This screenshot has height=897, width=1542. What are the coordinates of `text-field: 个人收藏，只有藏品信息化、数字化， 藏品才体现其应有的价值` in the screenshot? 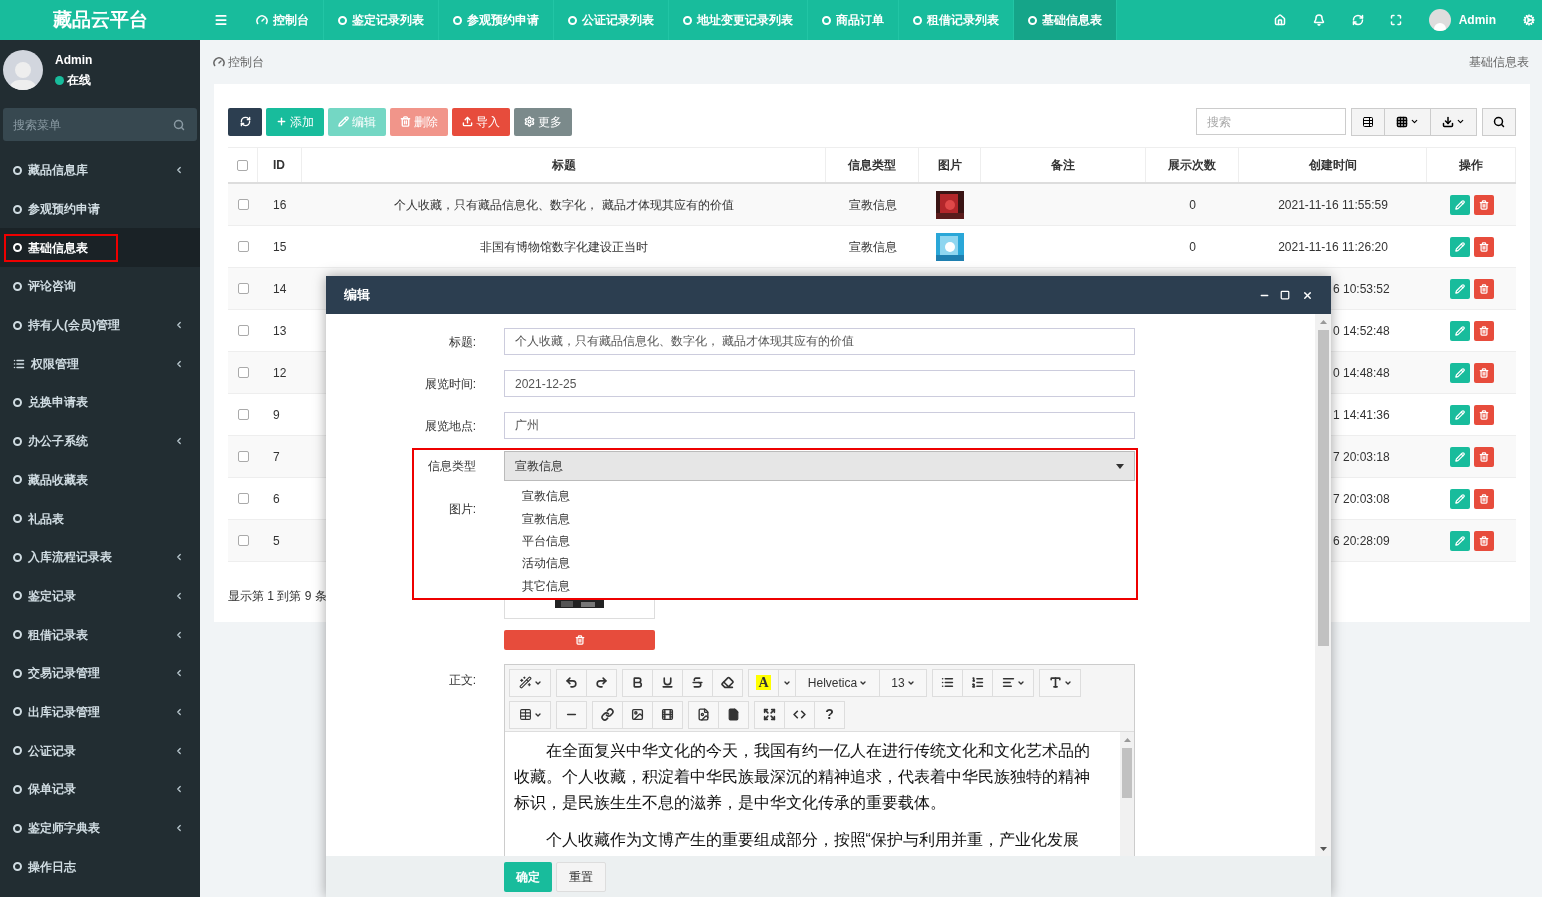 It's located at (819, 341).